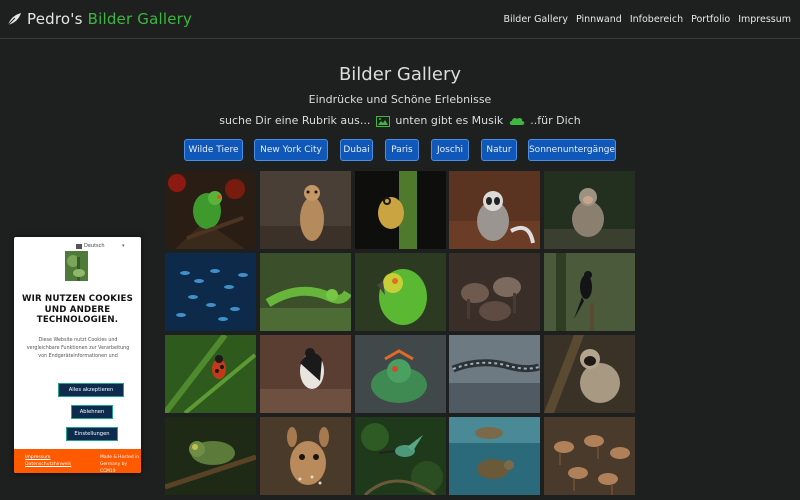 This screenshot has height=500, width=800. I want to click on category-sonnenuntergaenge: Sonnenuntergänge, so click(572, 150).